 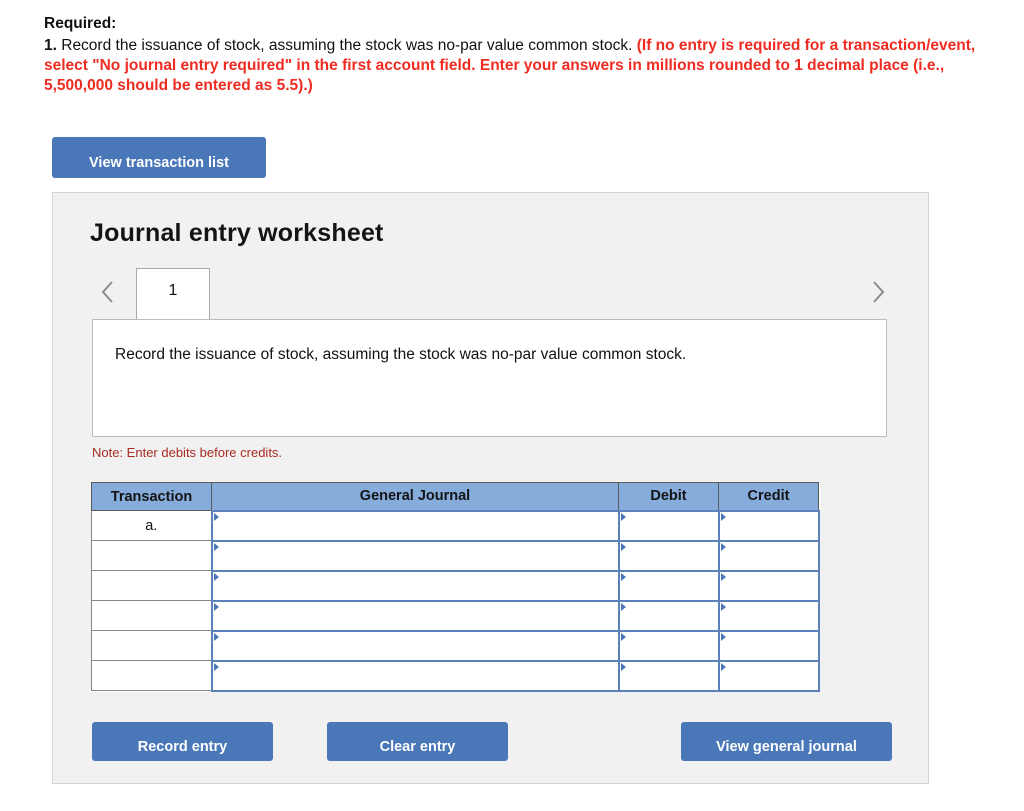 What do you see at coordinates (768, 496) in the screenshot?
I see `column-header-credit: Credit` at bounding box center [768, 496].